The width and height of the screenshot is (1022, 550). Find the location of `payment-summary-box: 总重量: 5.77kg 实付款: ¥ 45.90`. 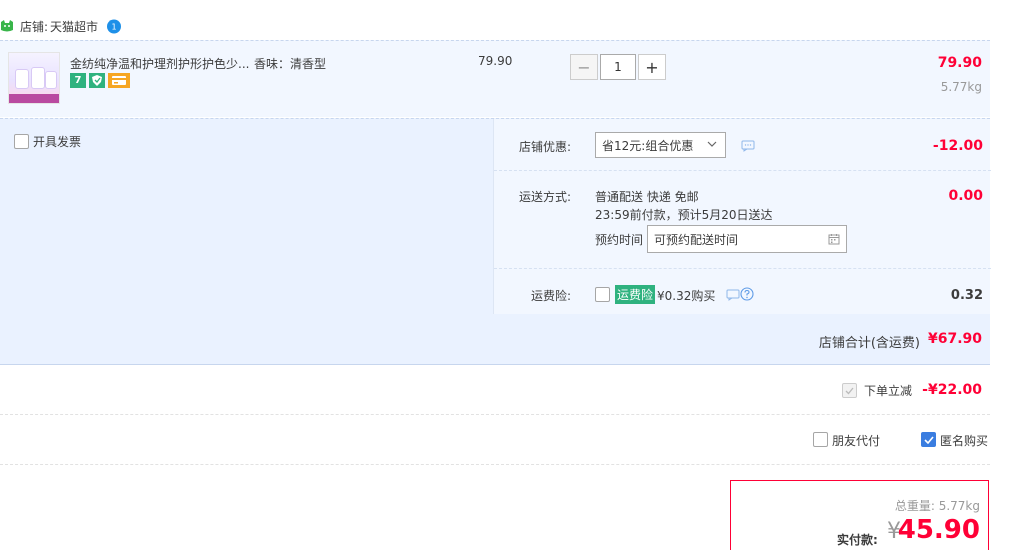

payment-summary-box: 总重量: 5.77kg 实付款: ¥ 45.90 is located at coordinates (859, 515).